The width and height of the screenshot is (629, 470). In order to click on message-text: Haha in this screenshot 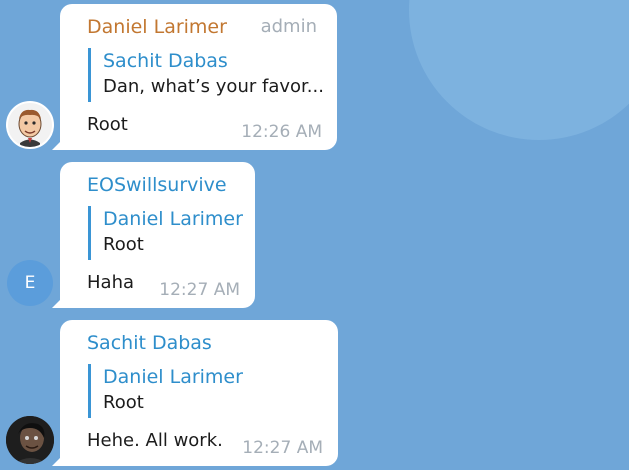, I will do `click(111, 282)`.